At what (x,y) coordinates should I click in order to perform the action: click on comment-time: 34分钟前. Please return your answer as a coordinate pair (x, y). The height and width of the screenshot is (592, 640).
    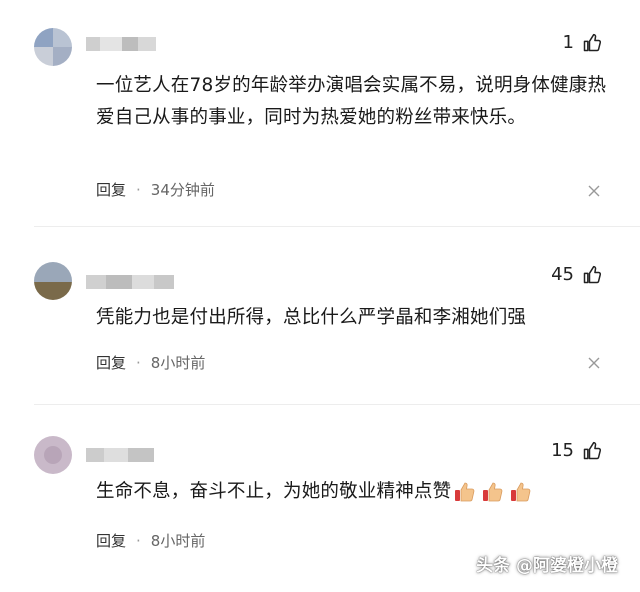
    Looking at the image, I should click on (182, 190).